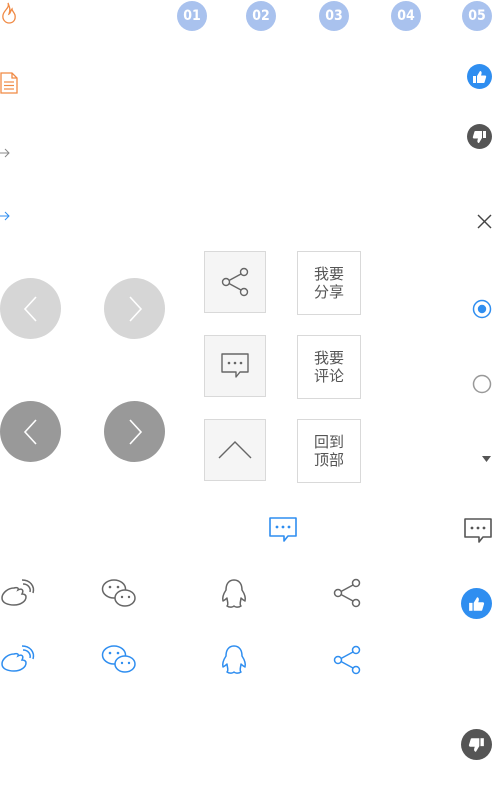 Image resolution: width=492 pixels, height=800 pixels. Describe the element at coordinates (234, 594) in the screenshot. I see `qq-icon` at that location.